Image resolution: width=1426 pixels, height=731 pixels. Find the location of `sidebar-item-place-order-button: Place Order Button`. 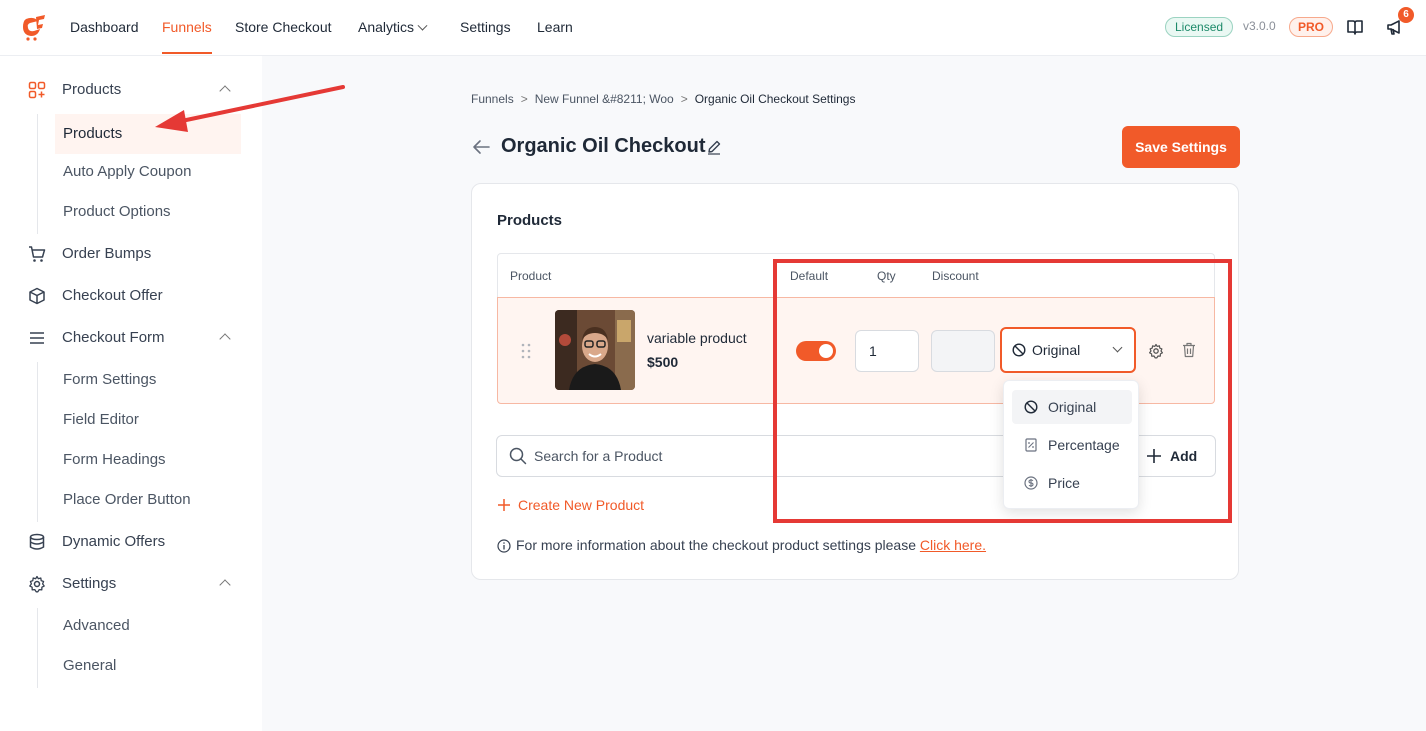

sidebar-item-place-order-button: Place Order Button is located at coordinates (148, 500).